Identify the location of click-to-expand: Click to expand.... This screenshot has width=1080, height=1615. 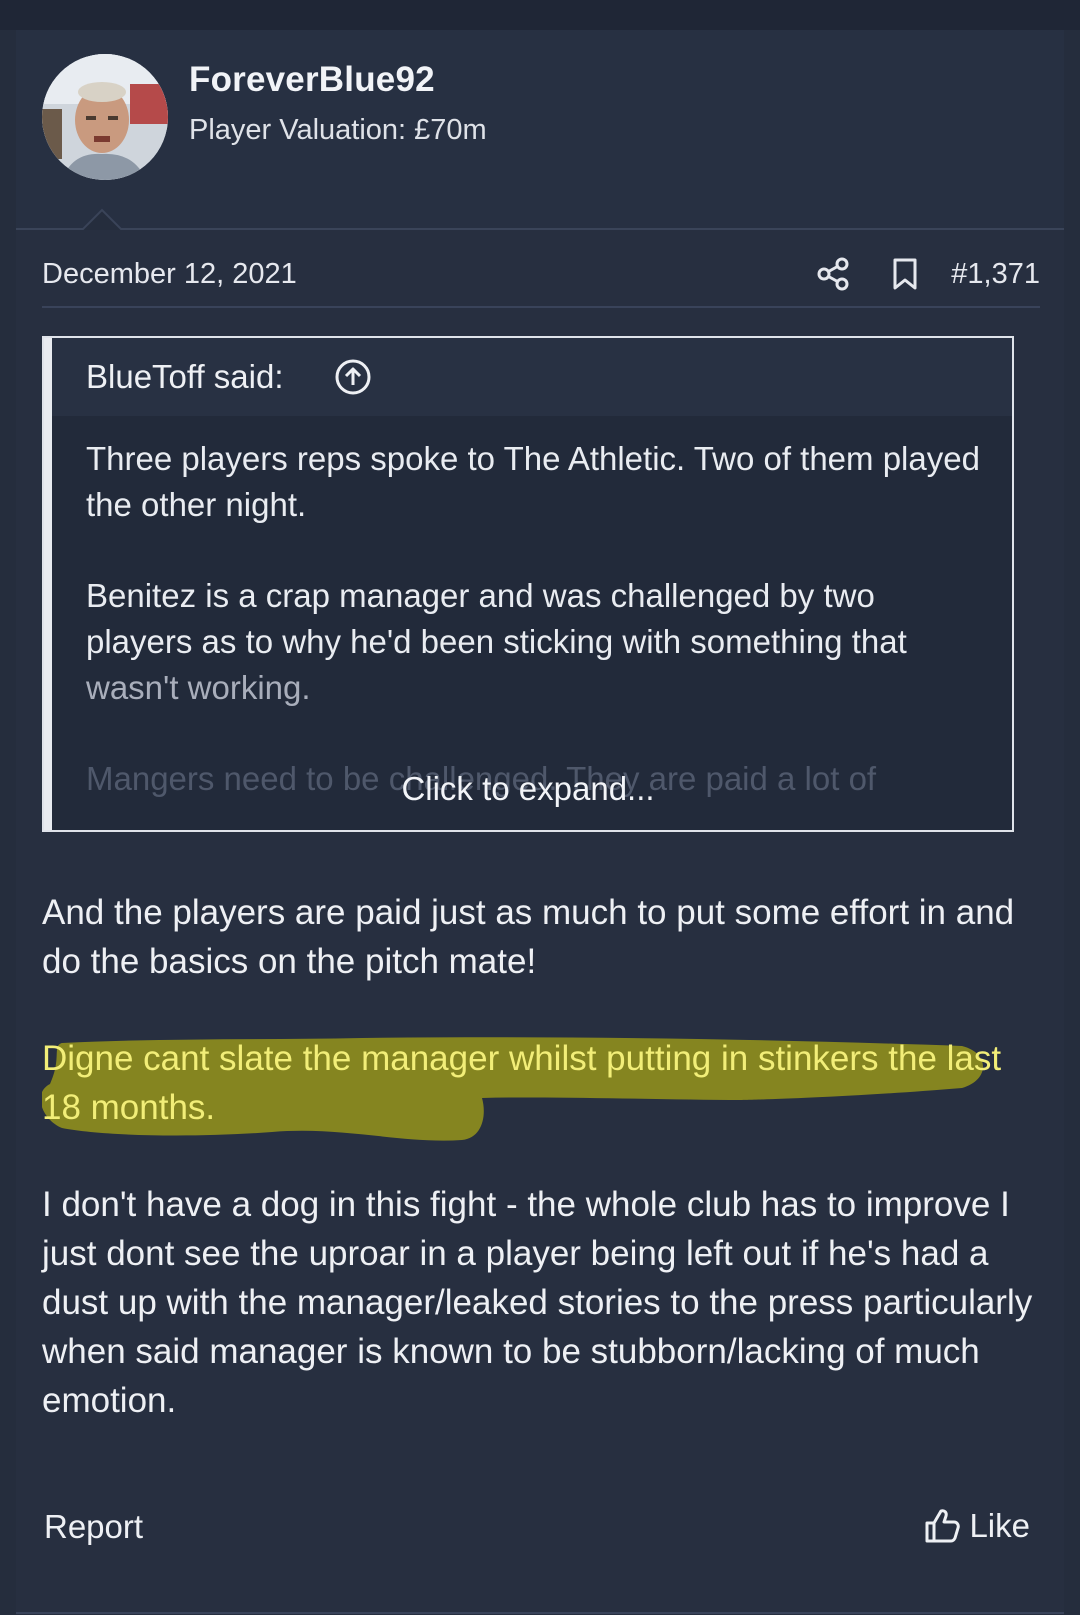
(528, 789).